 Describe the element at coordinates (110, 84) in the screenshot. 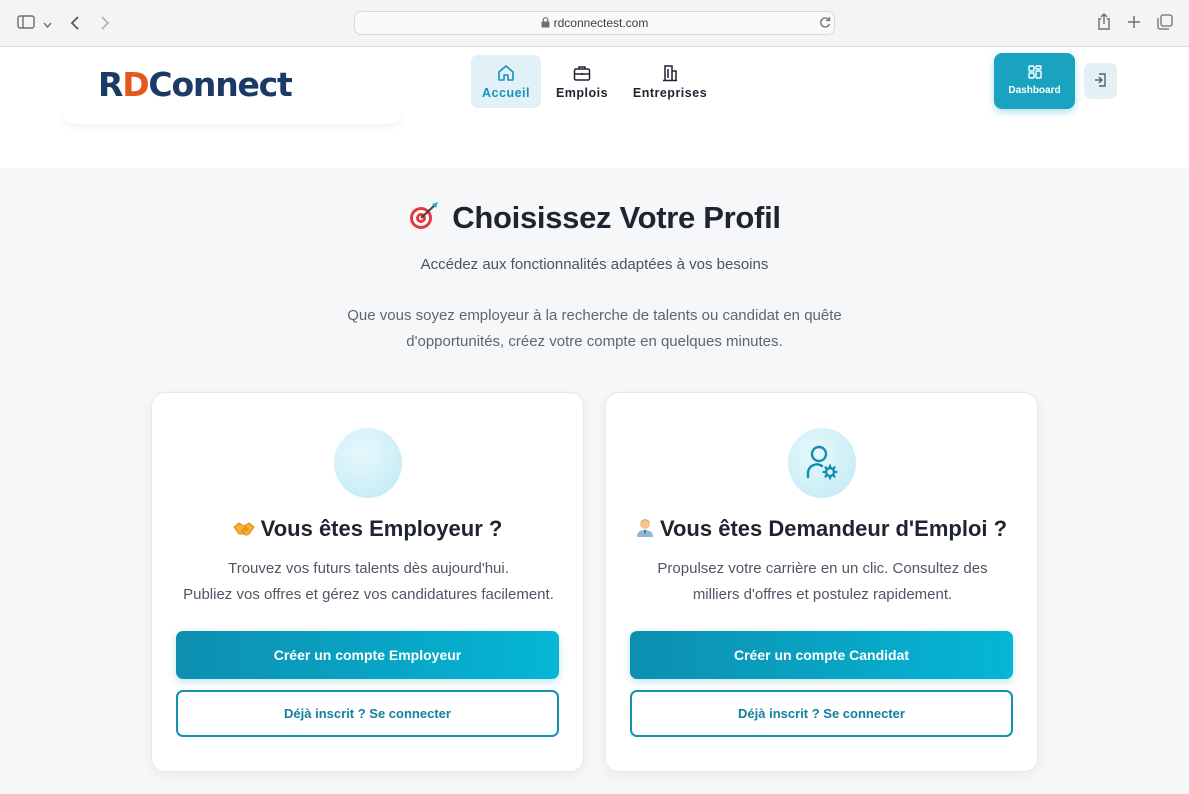

I see `logo-letter-r: R` at that location.